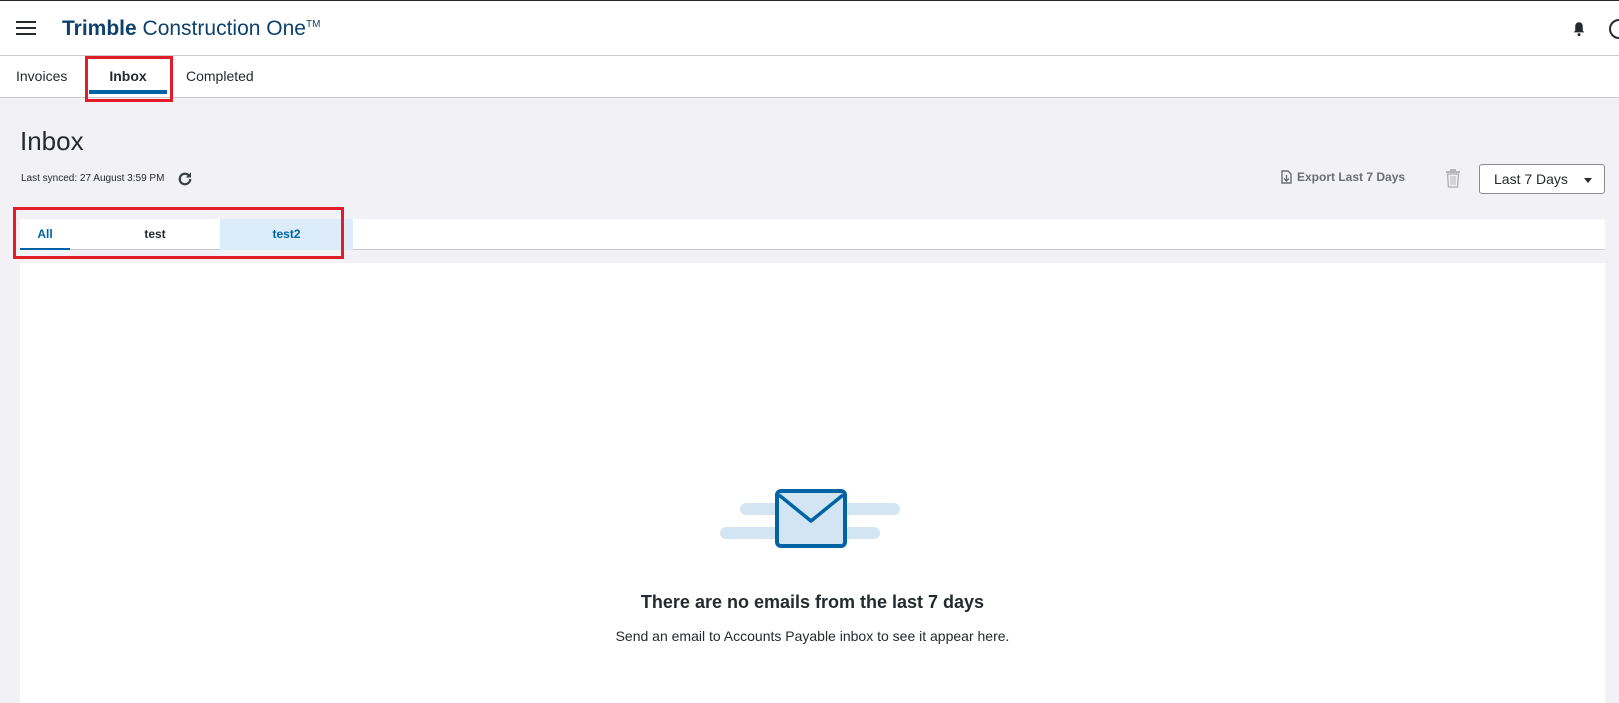 The height and width of the screenshot is (703, 1619). I want to click on tab-inbox: Inbox, so click(128, 77).